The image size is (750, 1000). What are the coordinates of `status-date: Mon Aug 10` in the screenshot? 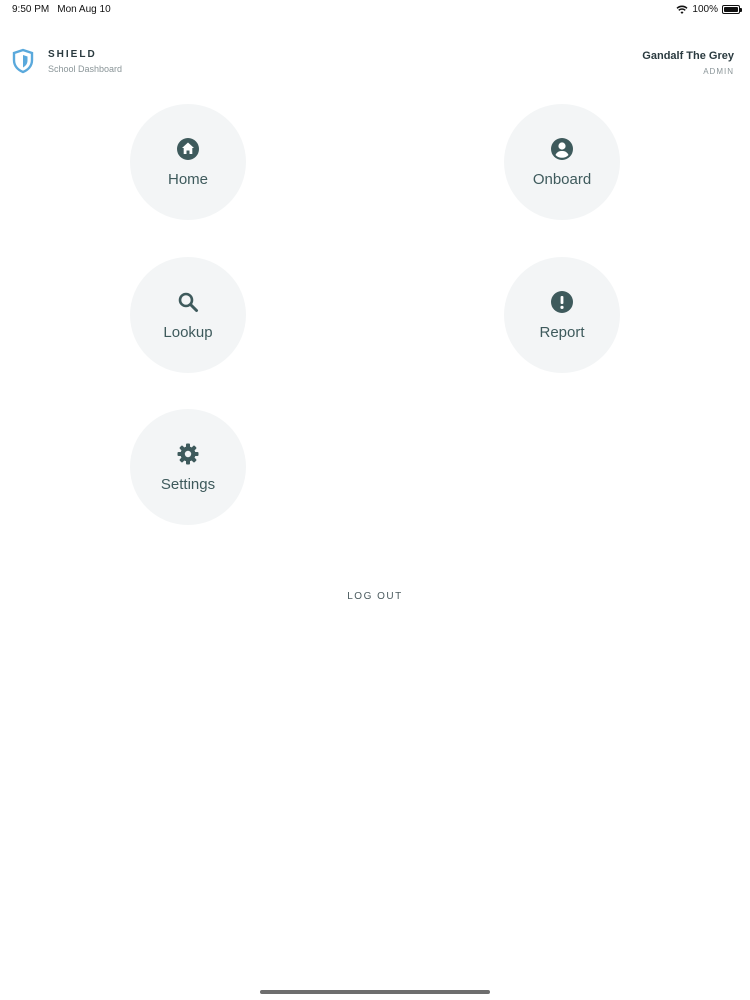 It's located at (84, 9).